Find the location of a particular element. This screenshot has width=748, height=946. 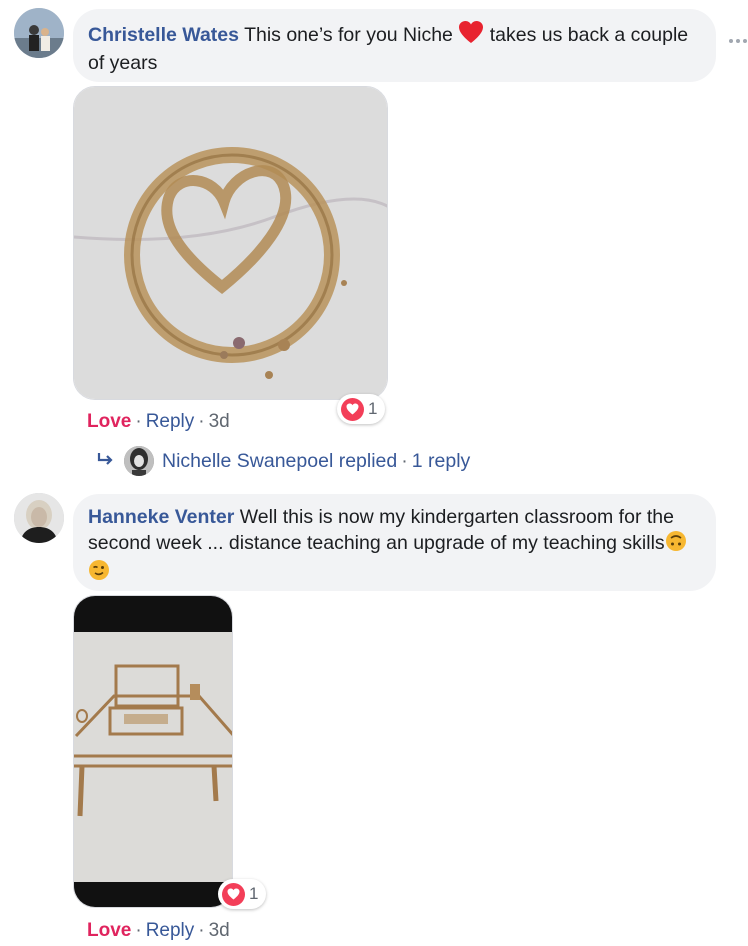

comment-author-name: Christelle Wates is located at coordinates (163, 35).